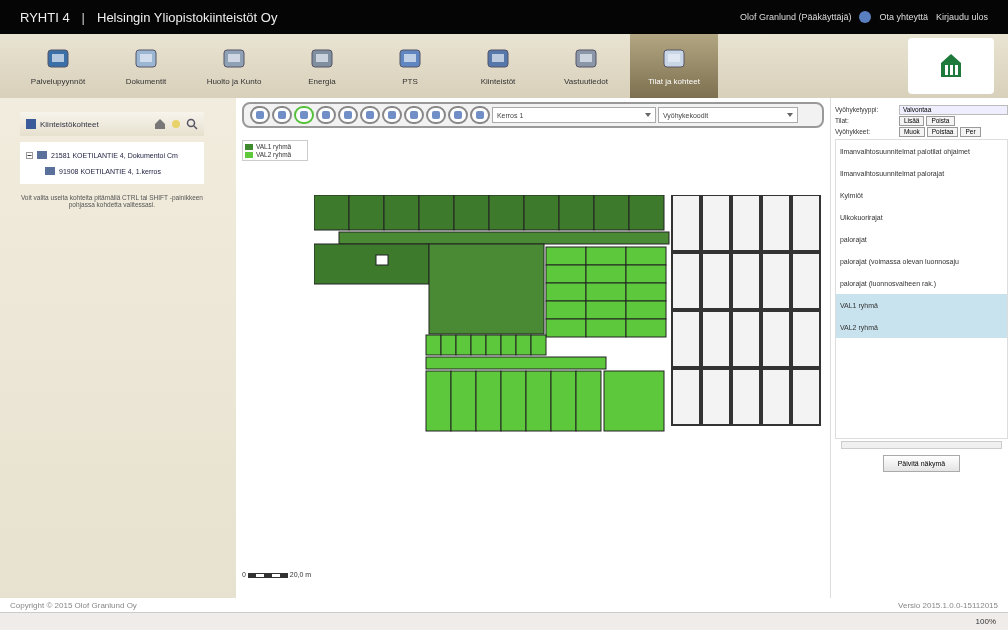 The height and width of the screenshot is (630, 1008). I want to click on house-icon, so click(951, 66).